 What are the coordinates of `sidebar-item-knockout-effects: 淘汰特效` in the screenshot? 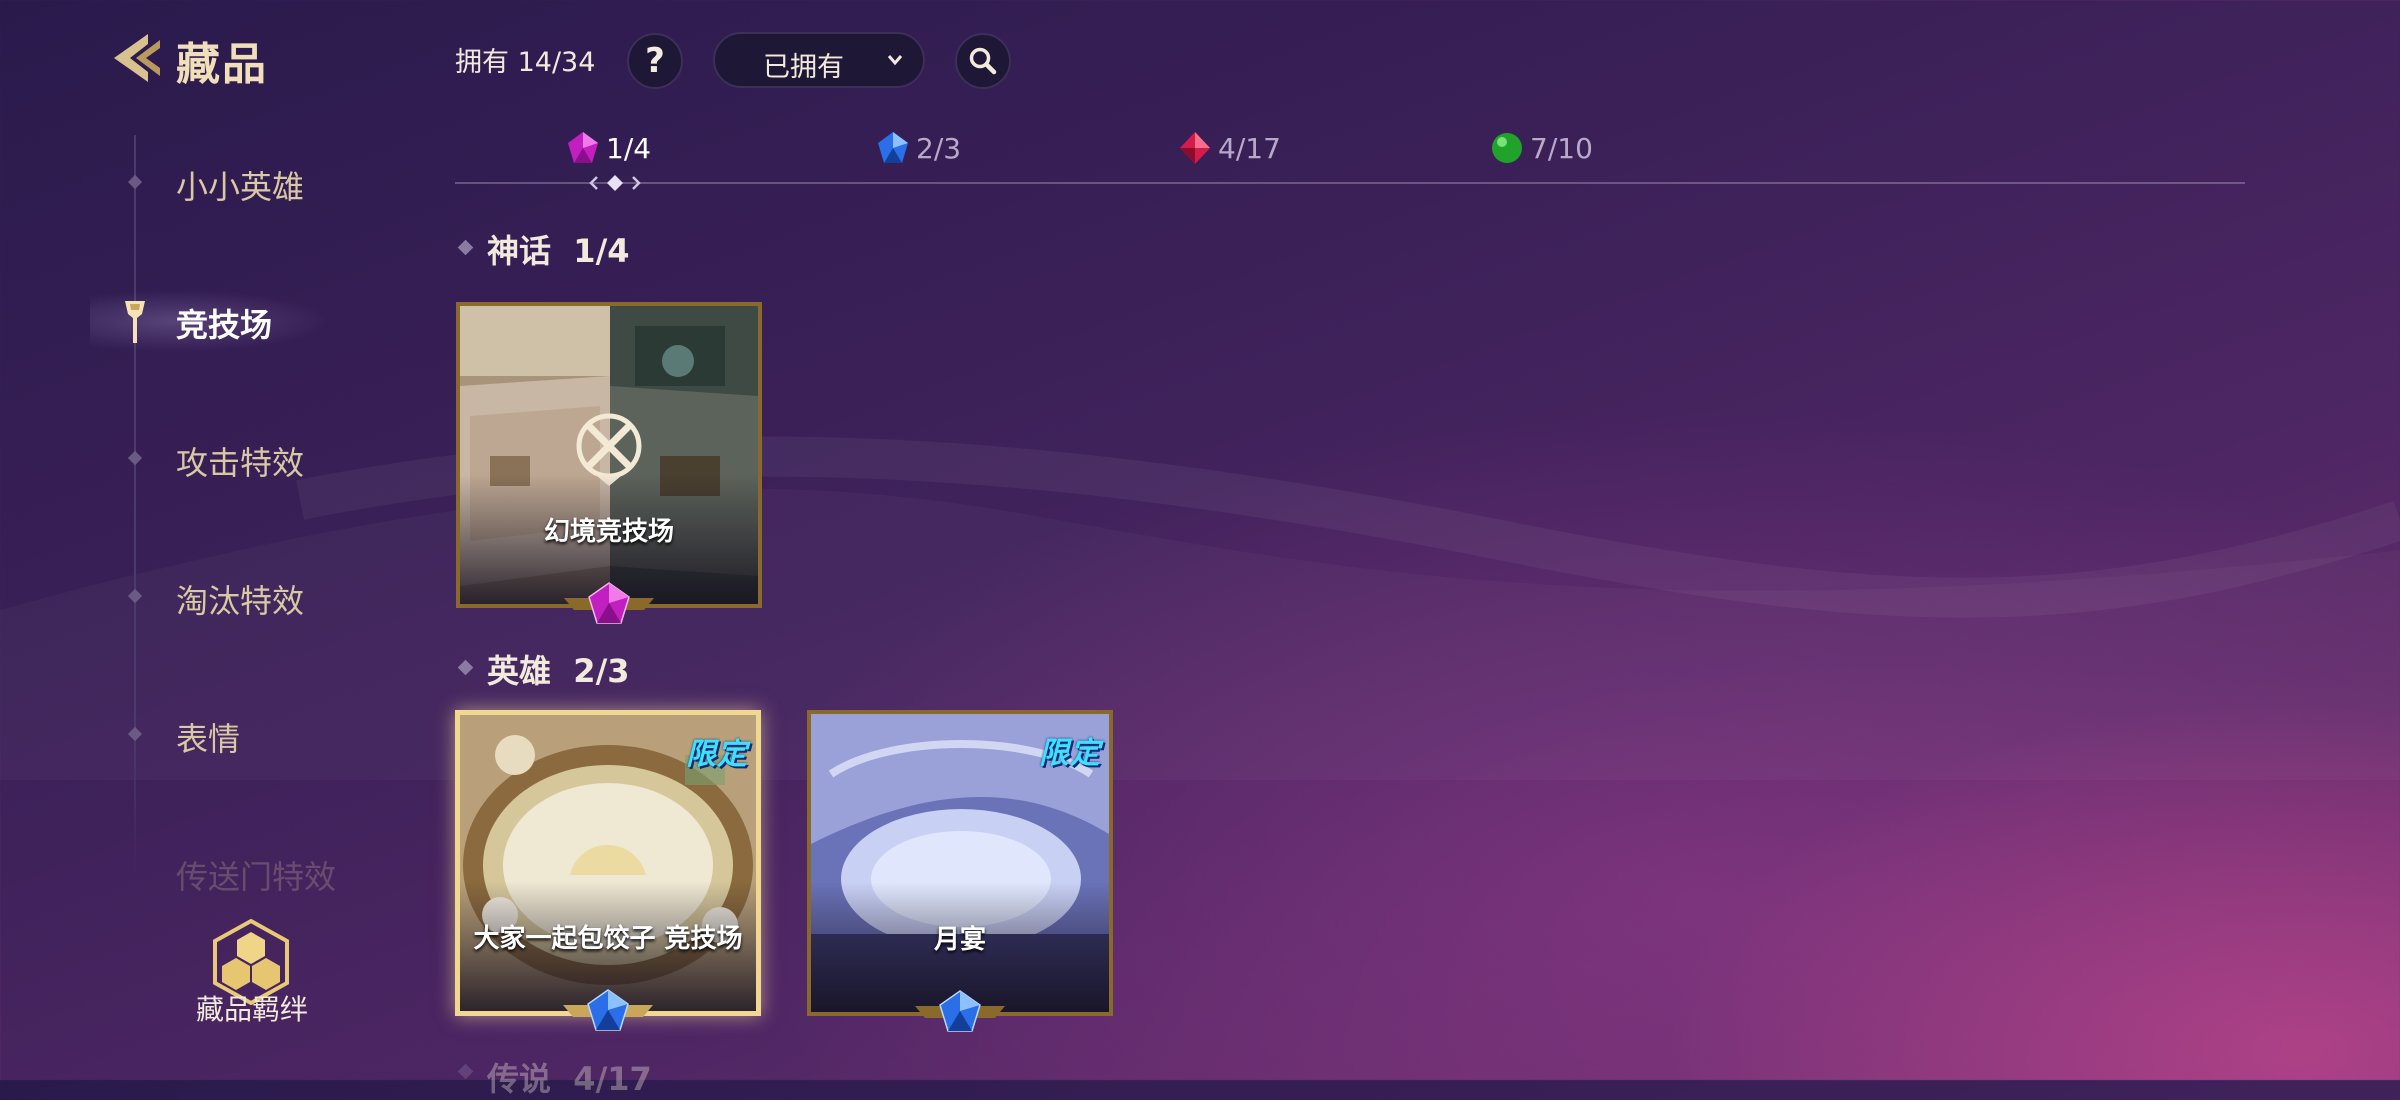 It's located at (240, 599).